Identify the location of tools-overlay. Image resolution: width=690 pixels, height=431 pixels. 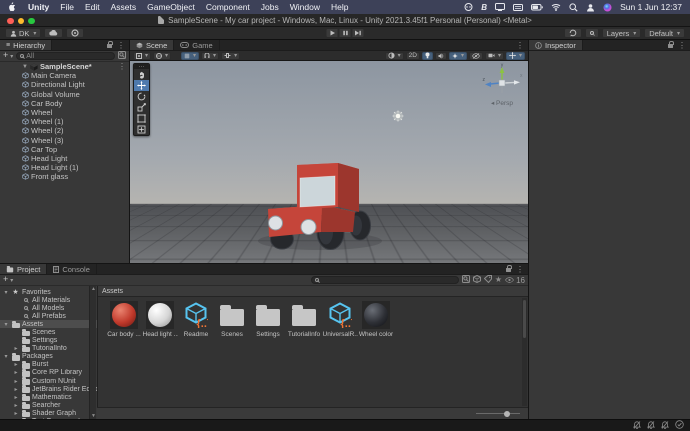
(141, 99).